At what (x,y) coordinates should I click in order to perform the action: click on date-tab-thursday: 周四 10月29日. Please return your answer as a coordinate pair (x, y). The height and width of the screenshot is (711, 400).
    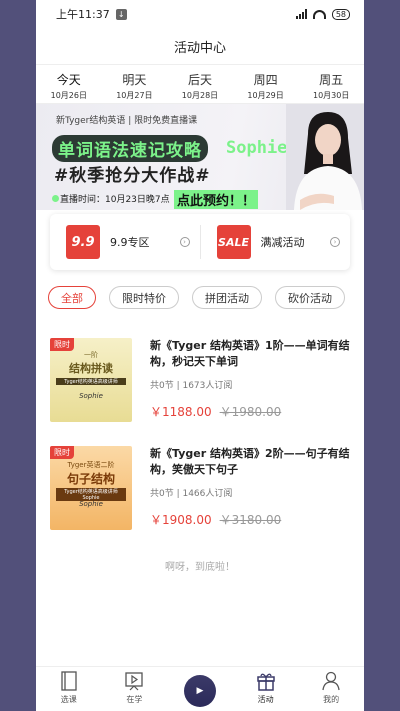
    Looking at the image, I should click on (266, 84).